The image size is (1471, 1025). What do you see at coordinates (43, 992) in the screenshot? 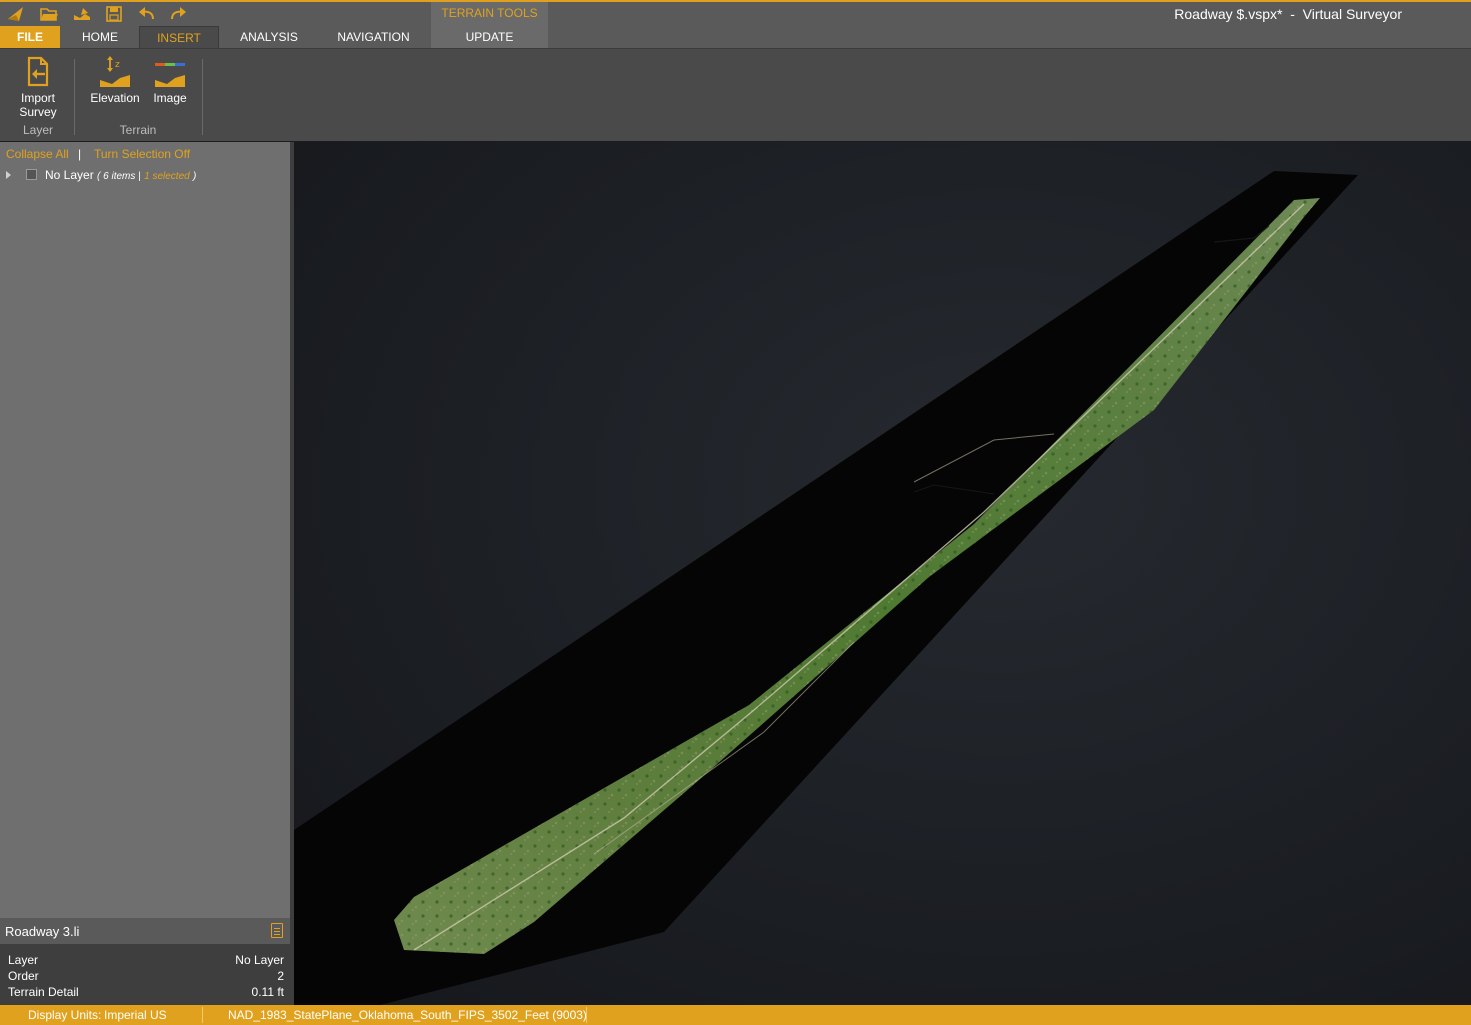
I see `property-key: Terrain Detail` at bounding box center [43, 992].